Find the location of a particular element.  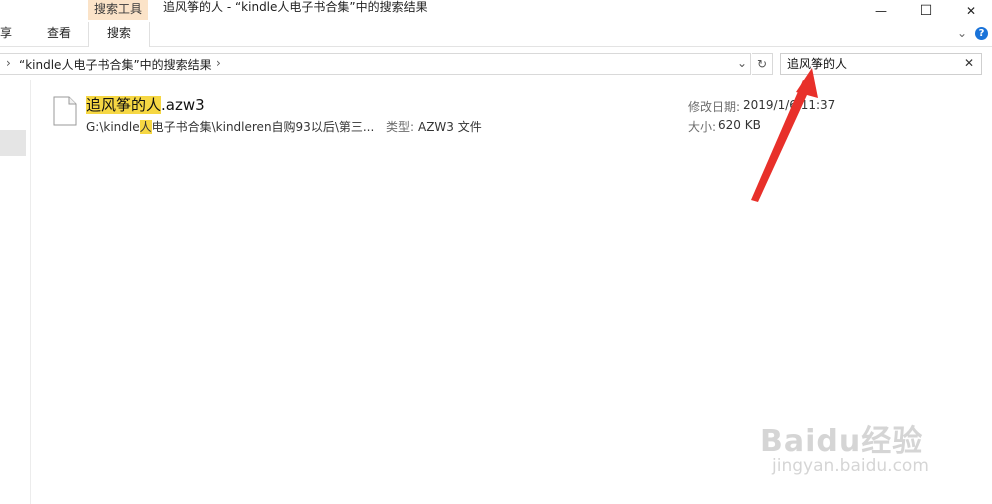

tab-view: 查看 is located at coordinates (59, 34).